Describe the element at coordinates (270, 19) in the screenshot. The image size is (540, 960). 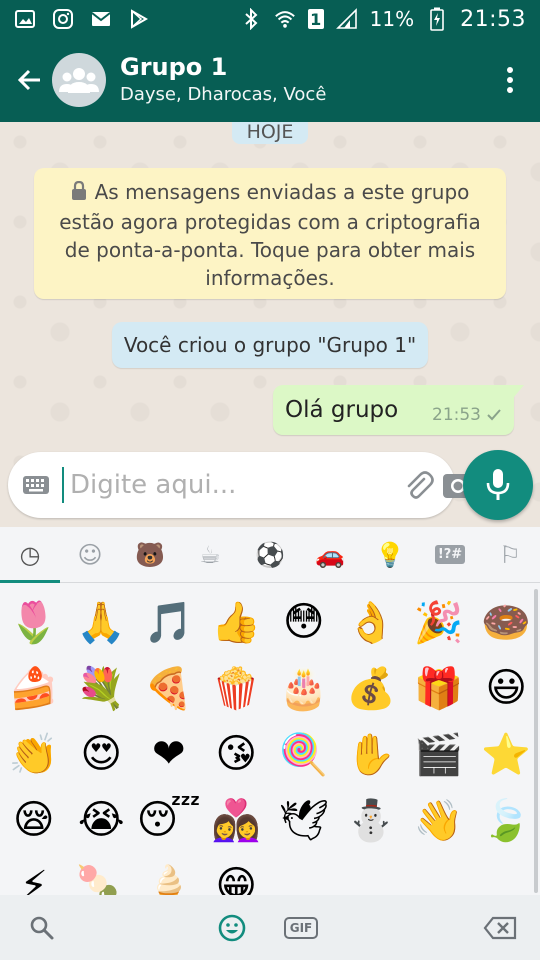
I see `status-bar: 1 11% 21:53` at that location.